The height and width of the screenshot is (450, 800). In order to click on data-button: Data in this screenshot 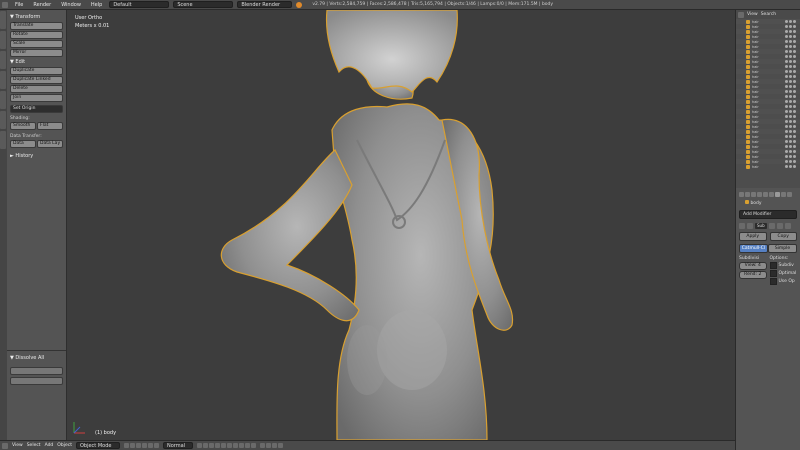, I will do `click(23, 144)`.